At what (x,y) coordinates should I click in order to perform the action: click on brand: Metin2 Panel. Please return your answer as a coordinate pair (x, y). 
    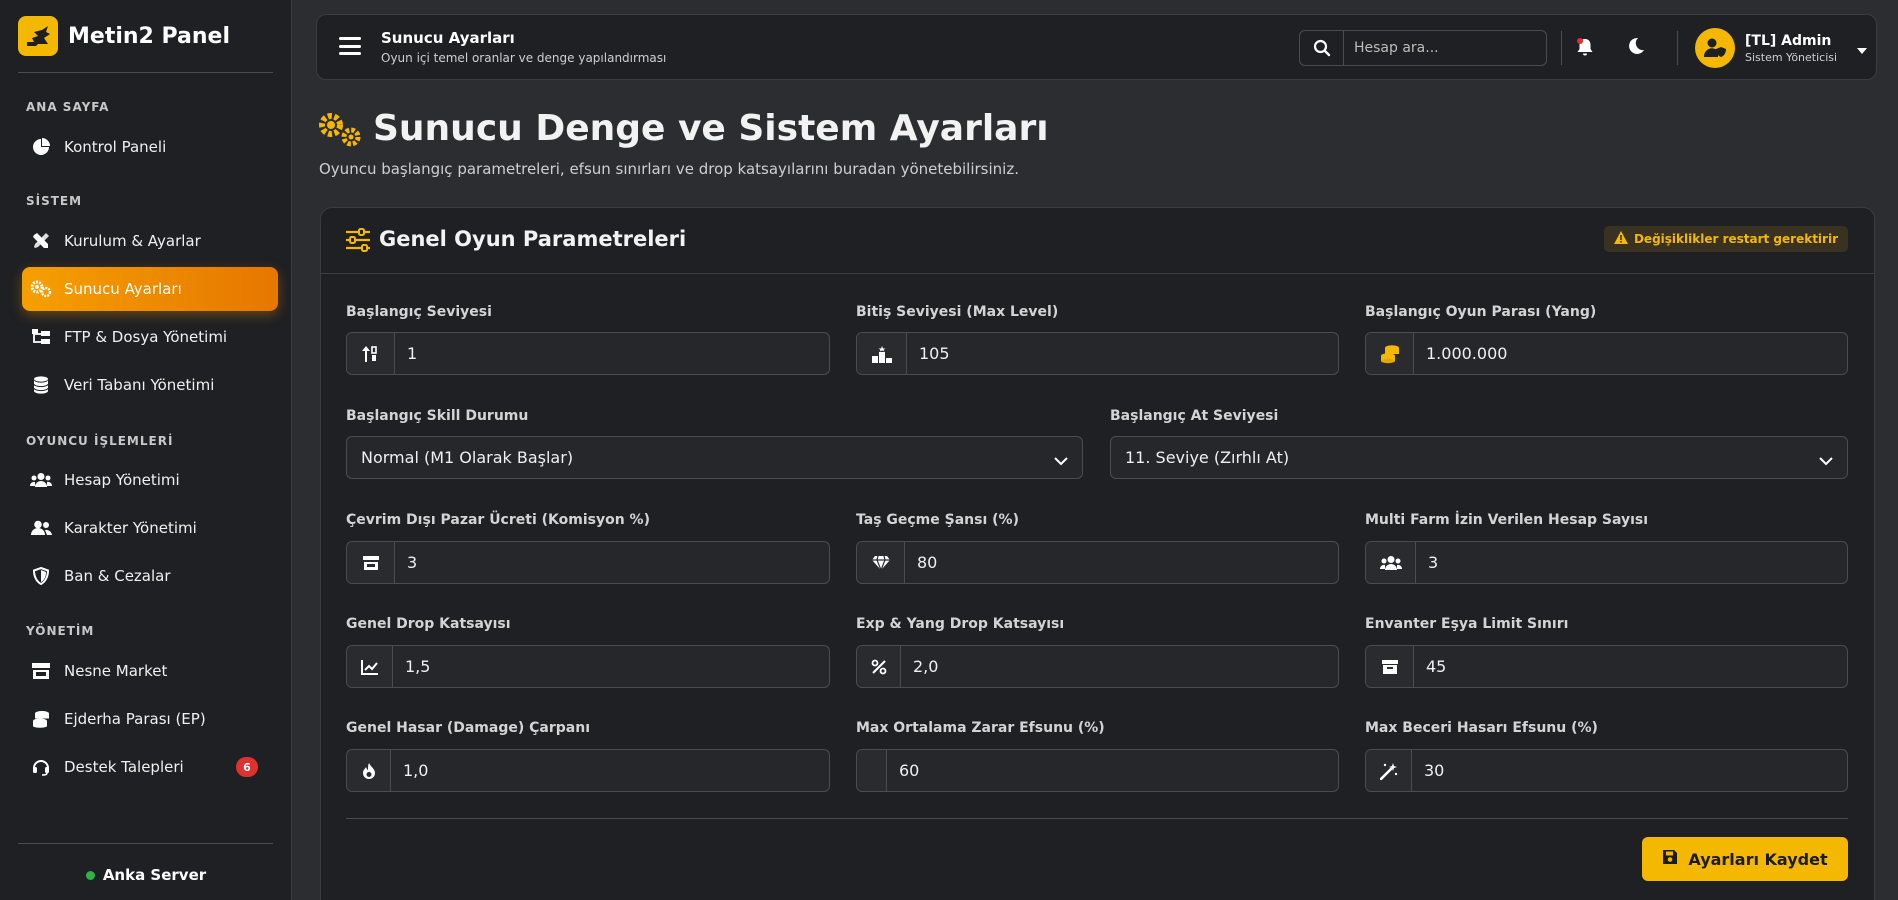
    Looking at the image, I should click on (145, 36).